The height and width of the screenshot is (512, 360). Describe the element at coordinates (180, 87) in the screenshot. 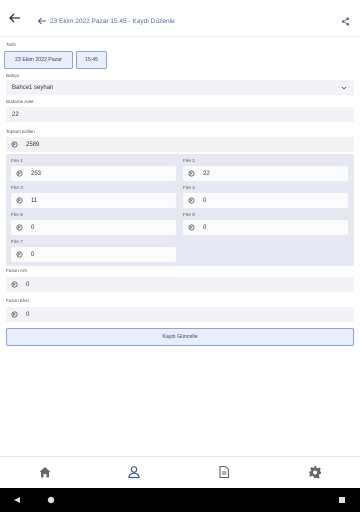

I see `garden-select: Bahce1 seyhan` at that location.